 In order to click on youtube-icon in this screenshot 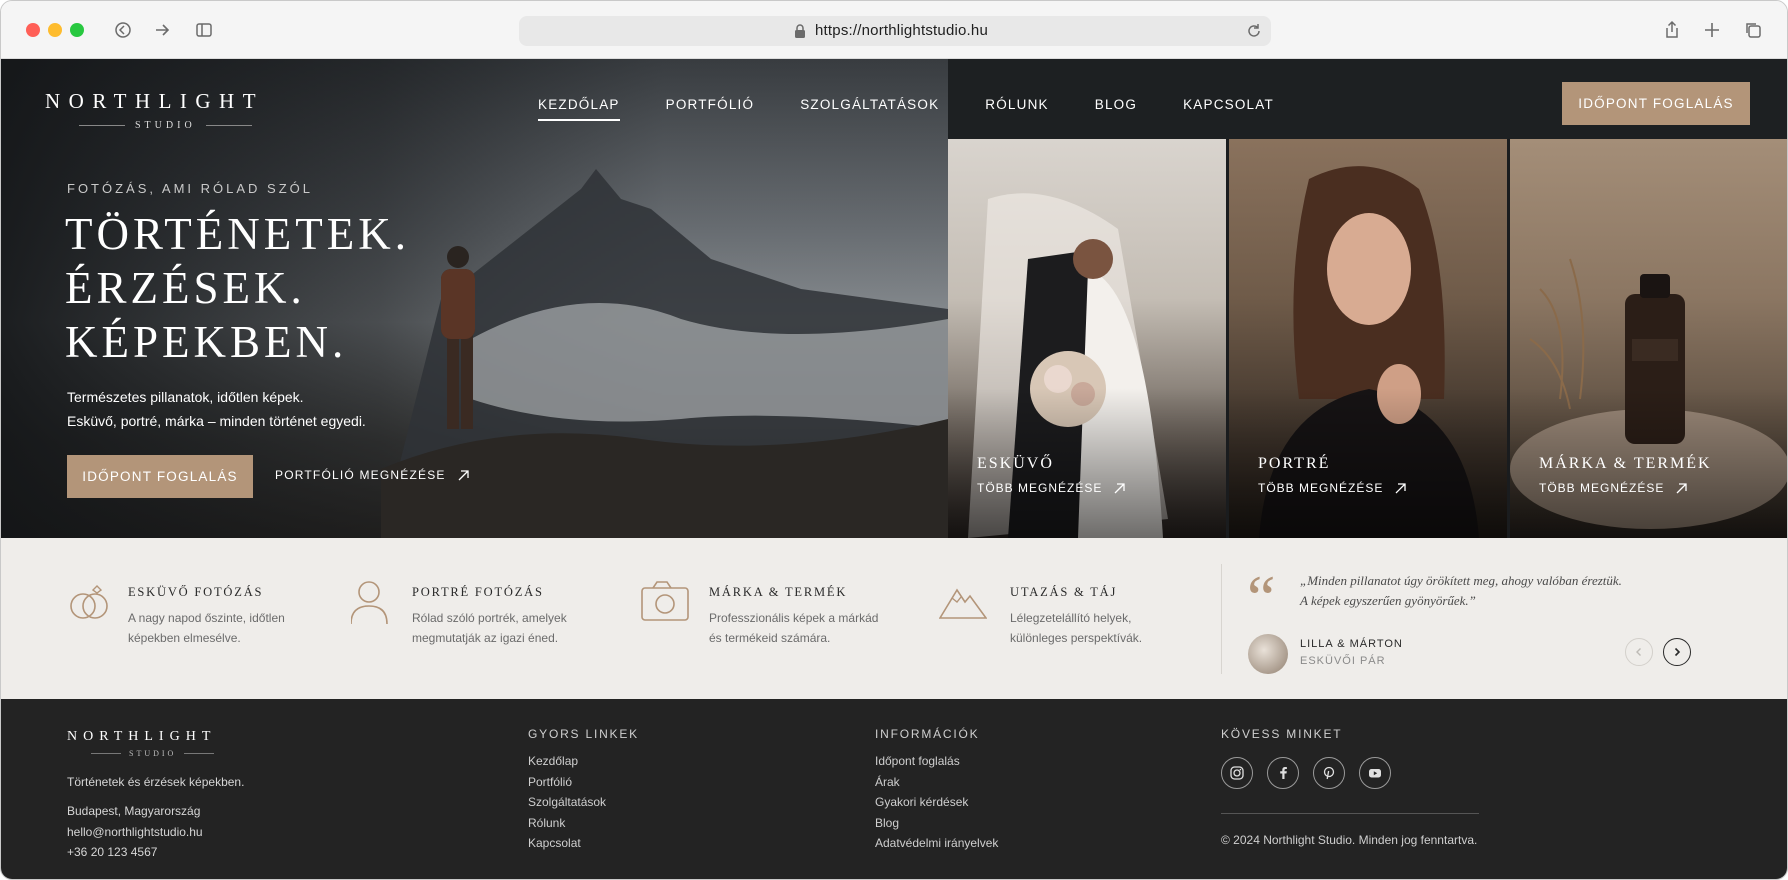, I will do `click(1375, 773)`.